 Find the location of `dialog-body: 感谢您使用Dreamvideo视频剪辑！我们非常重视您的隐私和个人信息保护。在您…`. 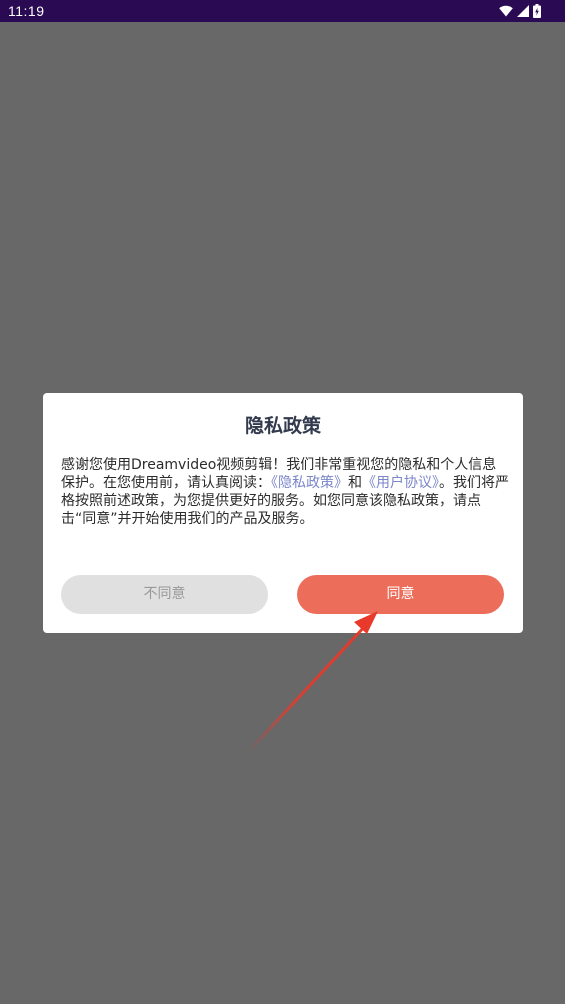

dialog-body: 感谢您使用Dreamvideo视频剪辑！我们非常重视您的隐私和个人信息保护。在您… is located at coordinates (285, 492).